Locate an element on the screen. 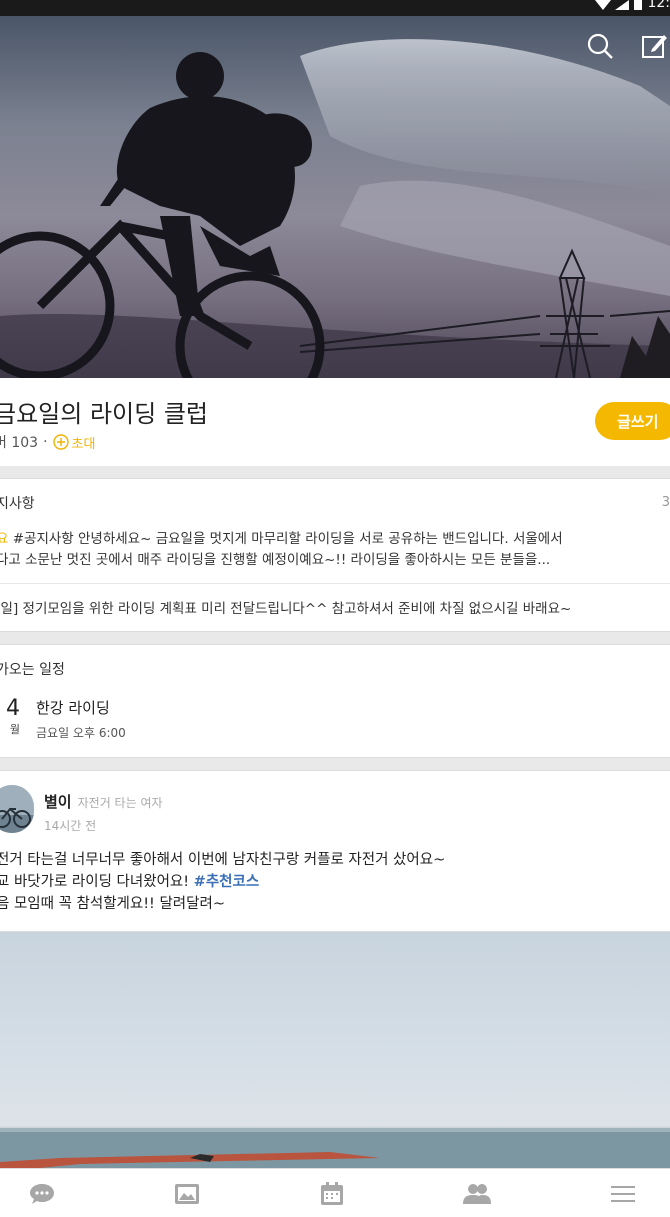 This screenshot has height=1217, width=670. members-icon is located at coordinates (477, 1194).